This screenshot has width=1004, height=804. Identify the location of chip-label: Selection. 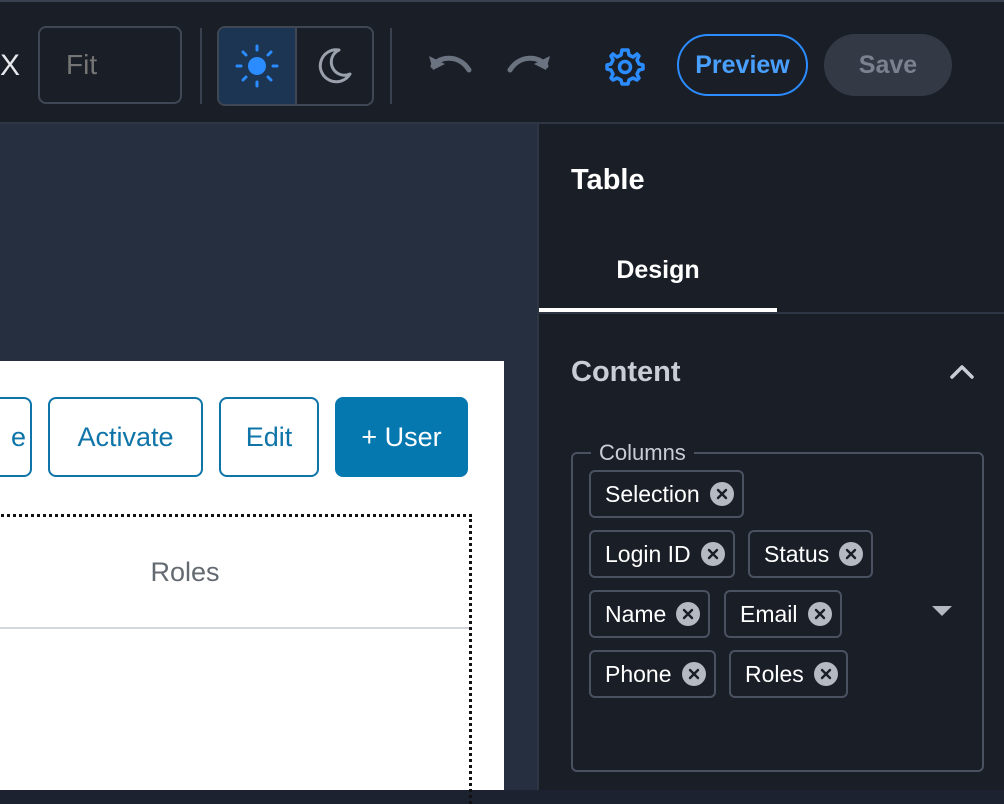
(652, 493).